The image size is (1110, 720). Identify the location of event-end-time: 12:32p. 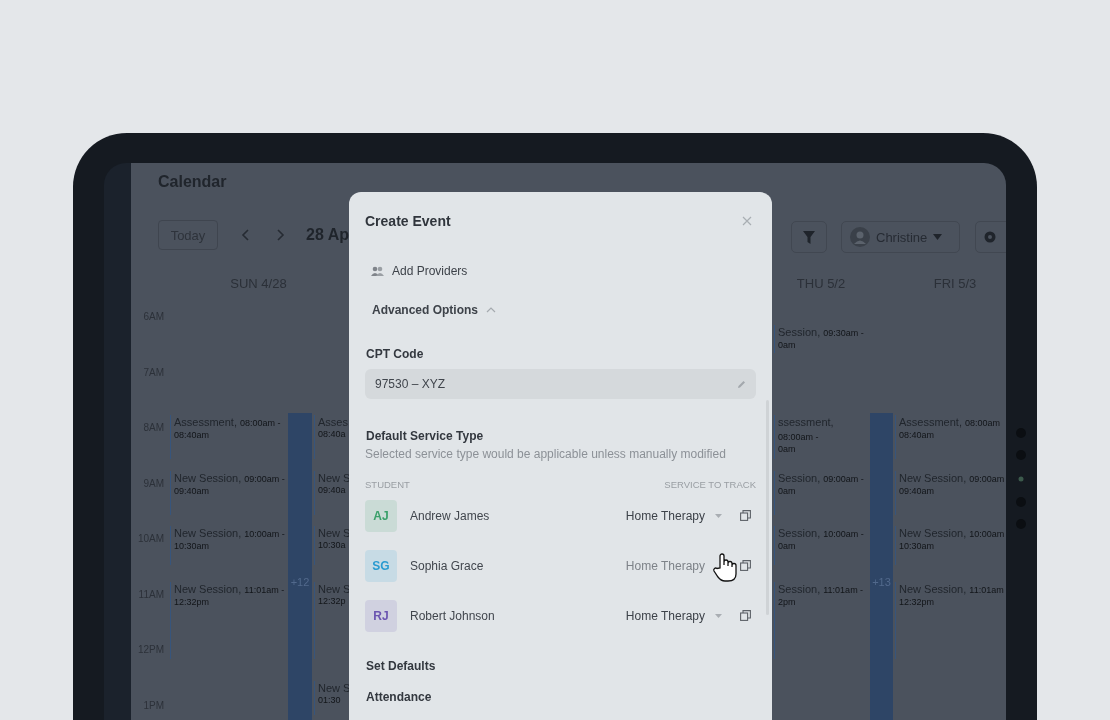
(332, 601).